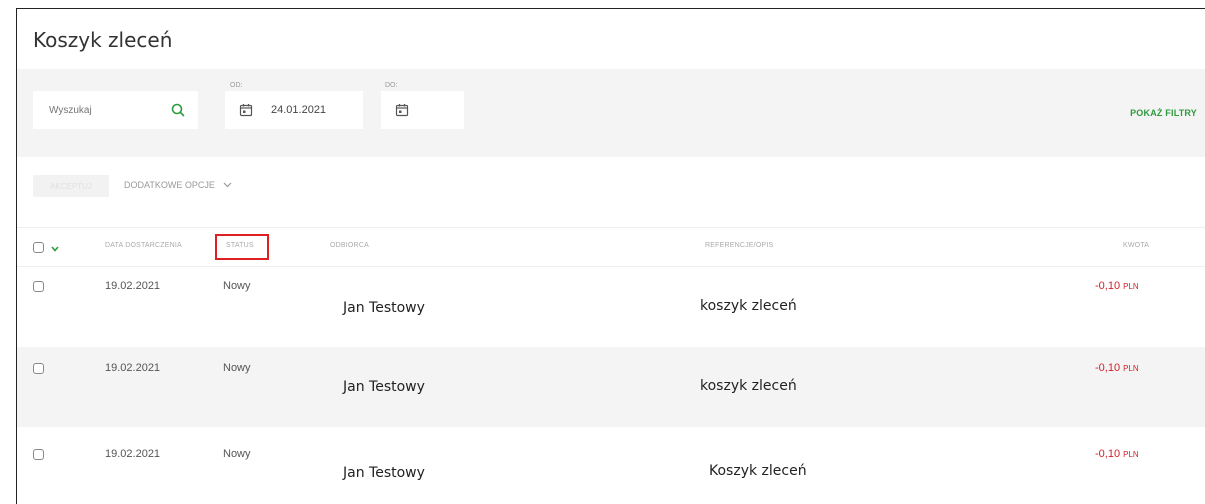 The image size is (1205, 504). Describe the element at coordinates (611, 193) in the screenshot. I see `action-bar: AKCEPTUJ DODATKOWE OPCJE` at that location.